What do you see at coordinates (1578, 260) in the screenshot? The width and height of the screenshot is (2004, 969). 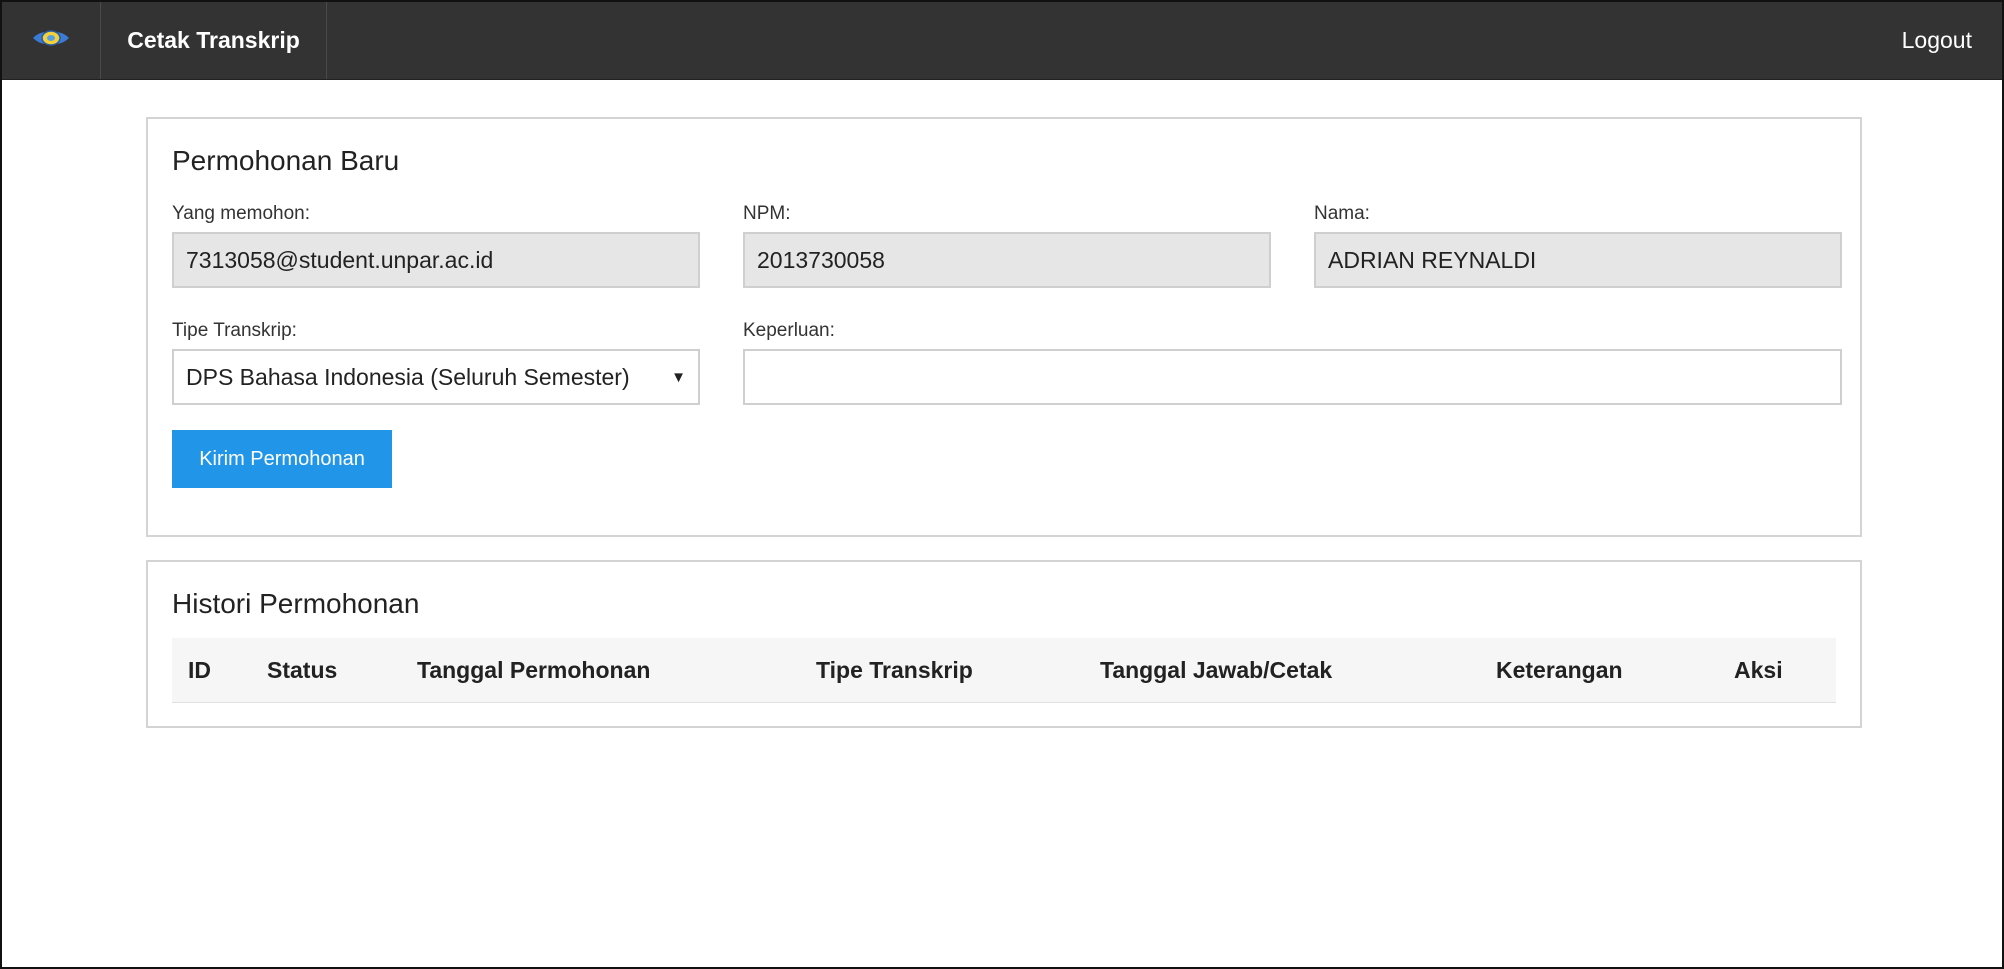 I see `name-field: ADRIAN REYNALDI` at bounding box center [1578, 260].